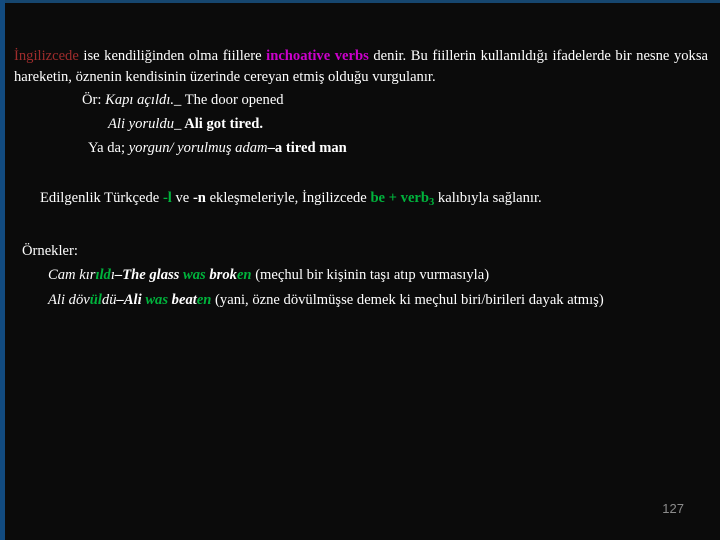 Image resolution: width=720 pixels, height=540 pixels. Describe the element at coordinates (199, 198) in the screenshot. I see `suffix-n: -n` at that location.